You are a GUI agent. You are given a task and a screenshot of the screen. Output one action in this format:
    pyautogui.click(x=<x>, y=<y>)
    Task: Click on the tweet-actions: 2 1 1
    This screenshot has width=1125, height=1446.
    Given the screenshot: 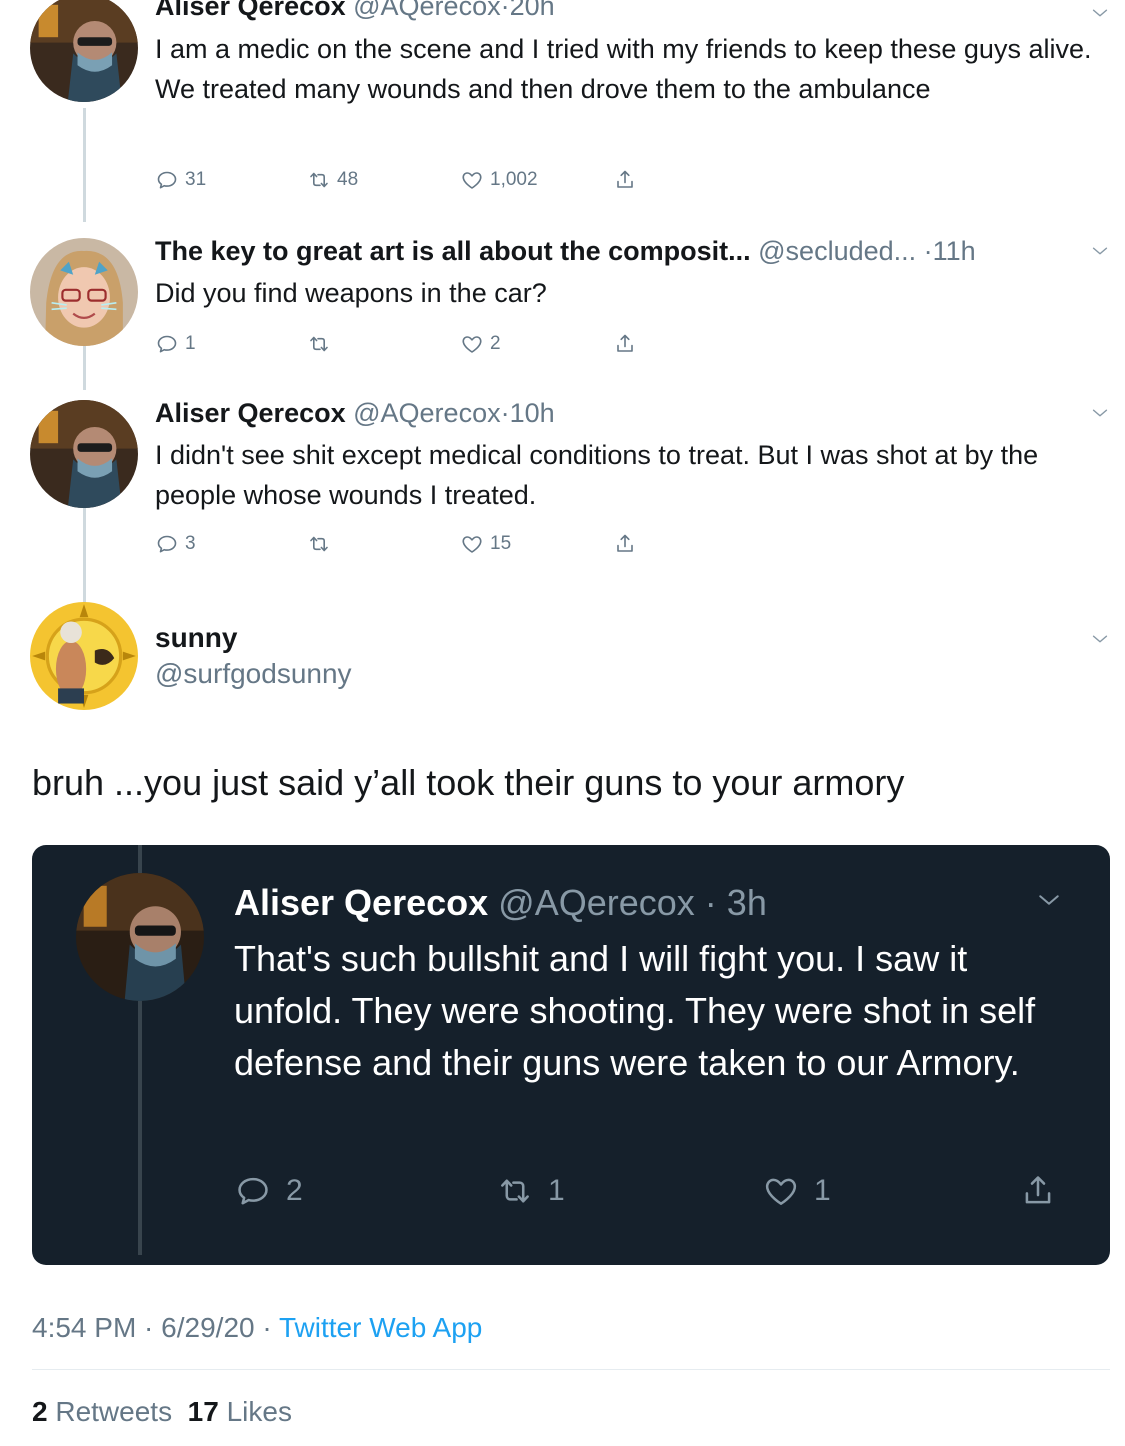 What is the action you would take?
    pyautogui.click(x=654, y=1191)
    